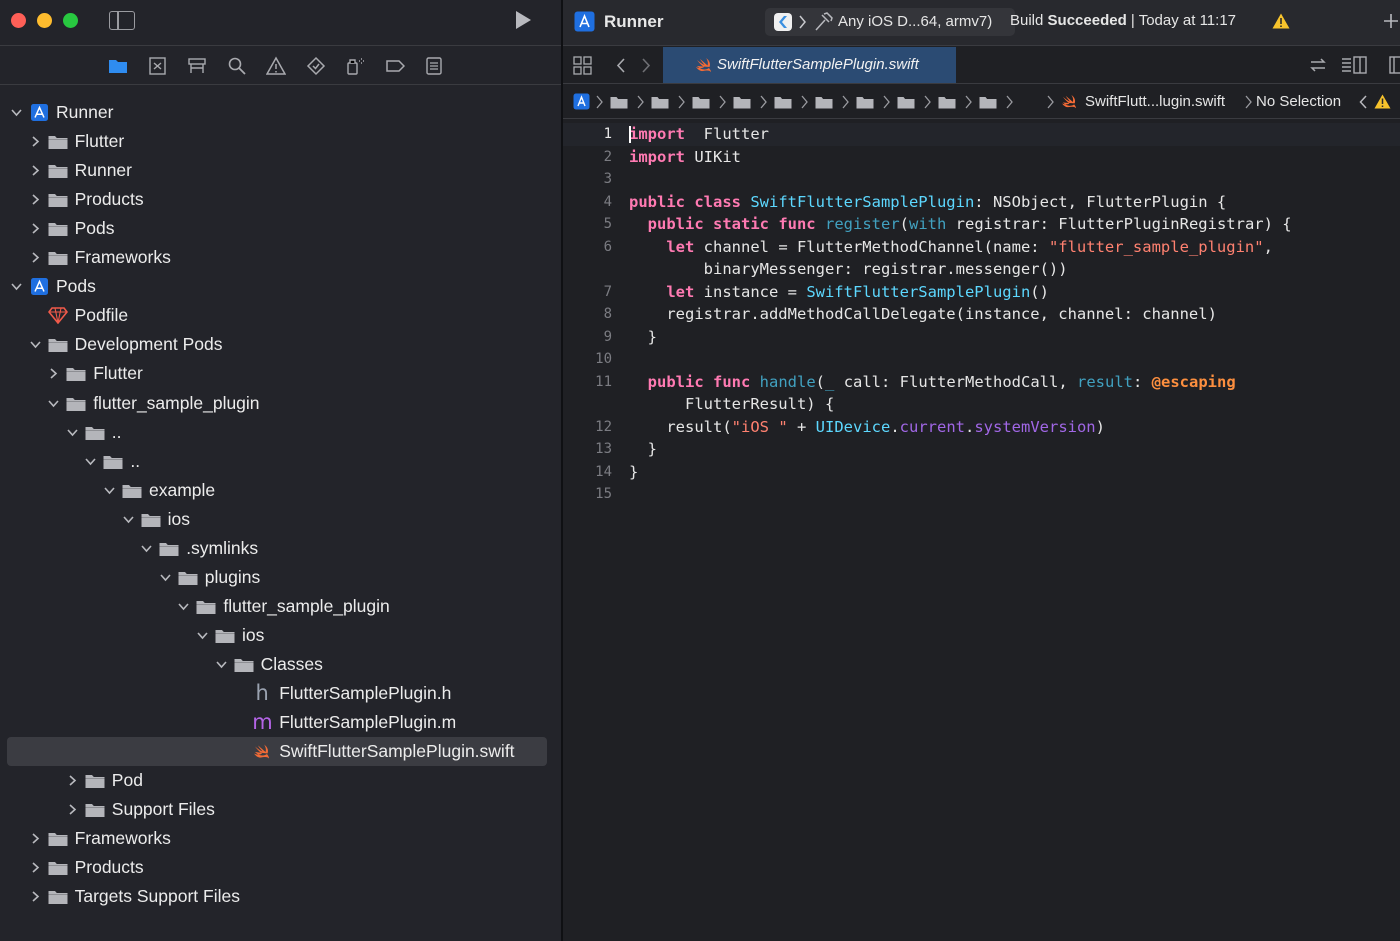 The height and width of the screenshot is (941, 1400). Describe the element at coordinates (1100, 202) in the screenshot. I see `code-token: : NSObject, FlutterPlugin {` at that location.